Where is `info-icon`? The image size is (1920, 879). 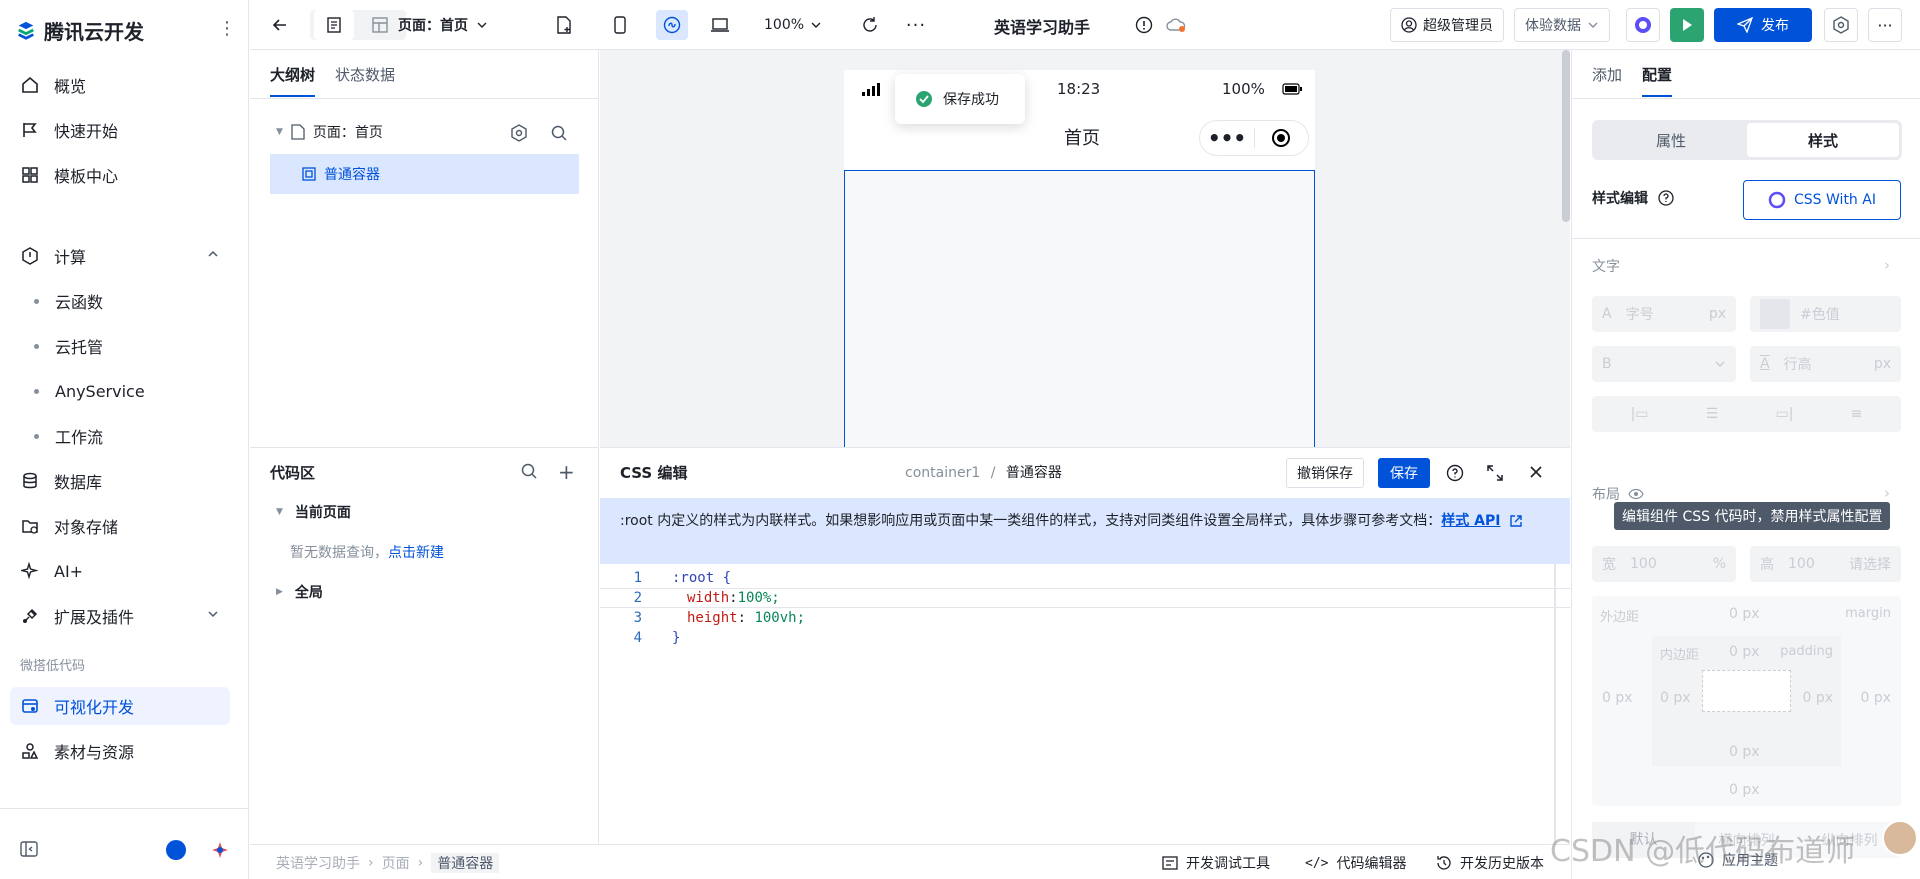
info-icon is located at coordinates (1144, 25).